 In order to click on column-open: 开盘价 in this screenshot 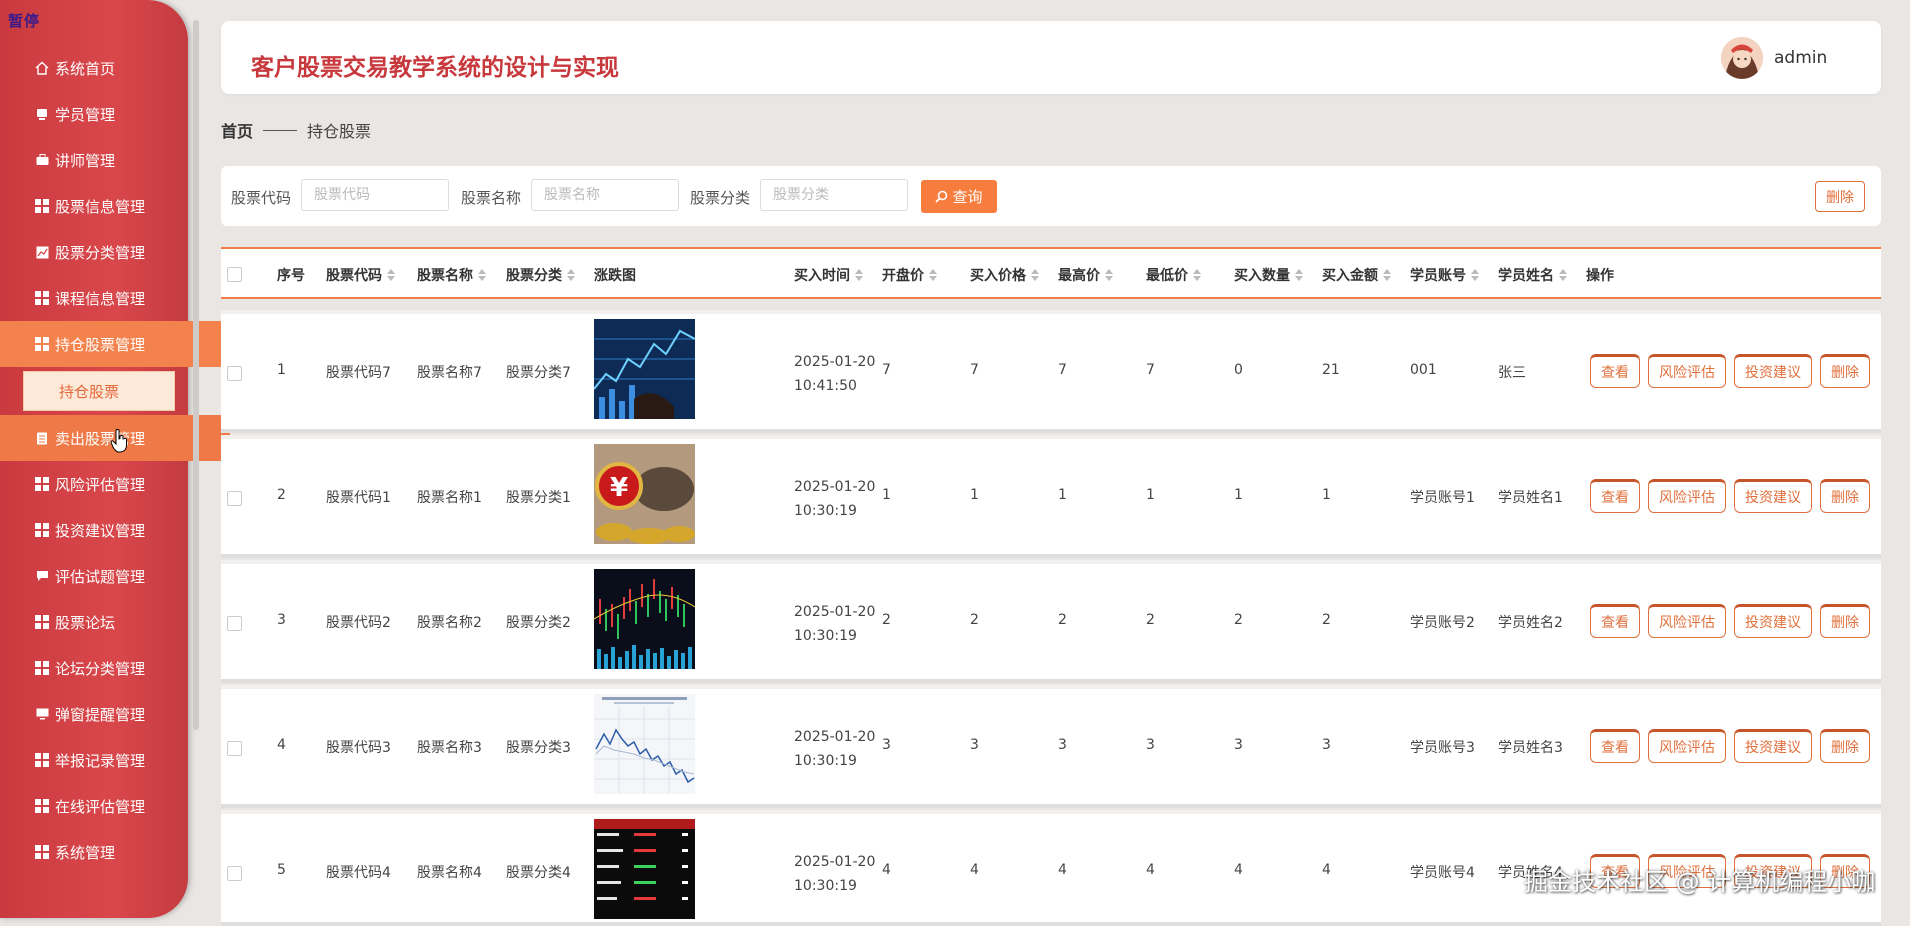, I will do `click(909, 275)`.